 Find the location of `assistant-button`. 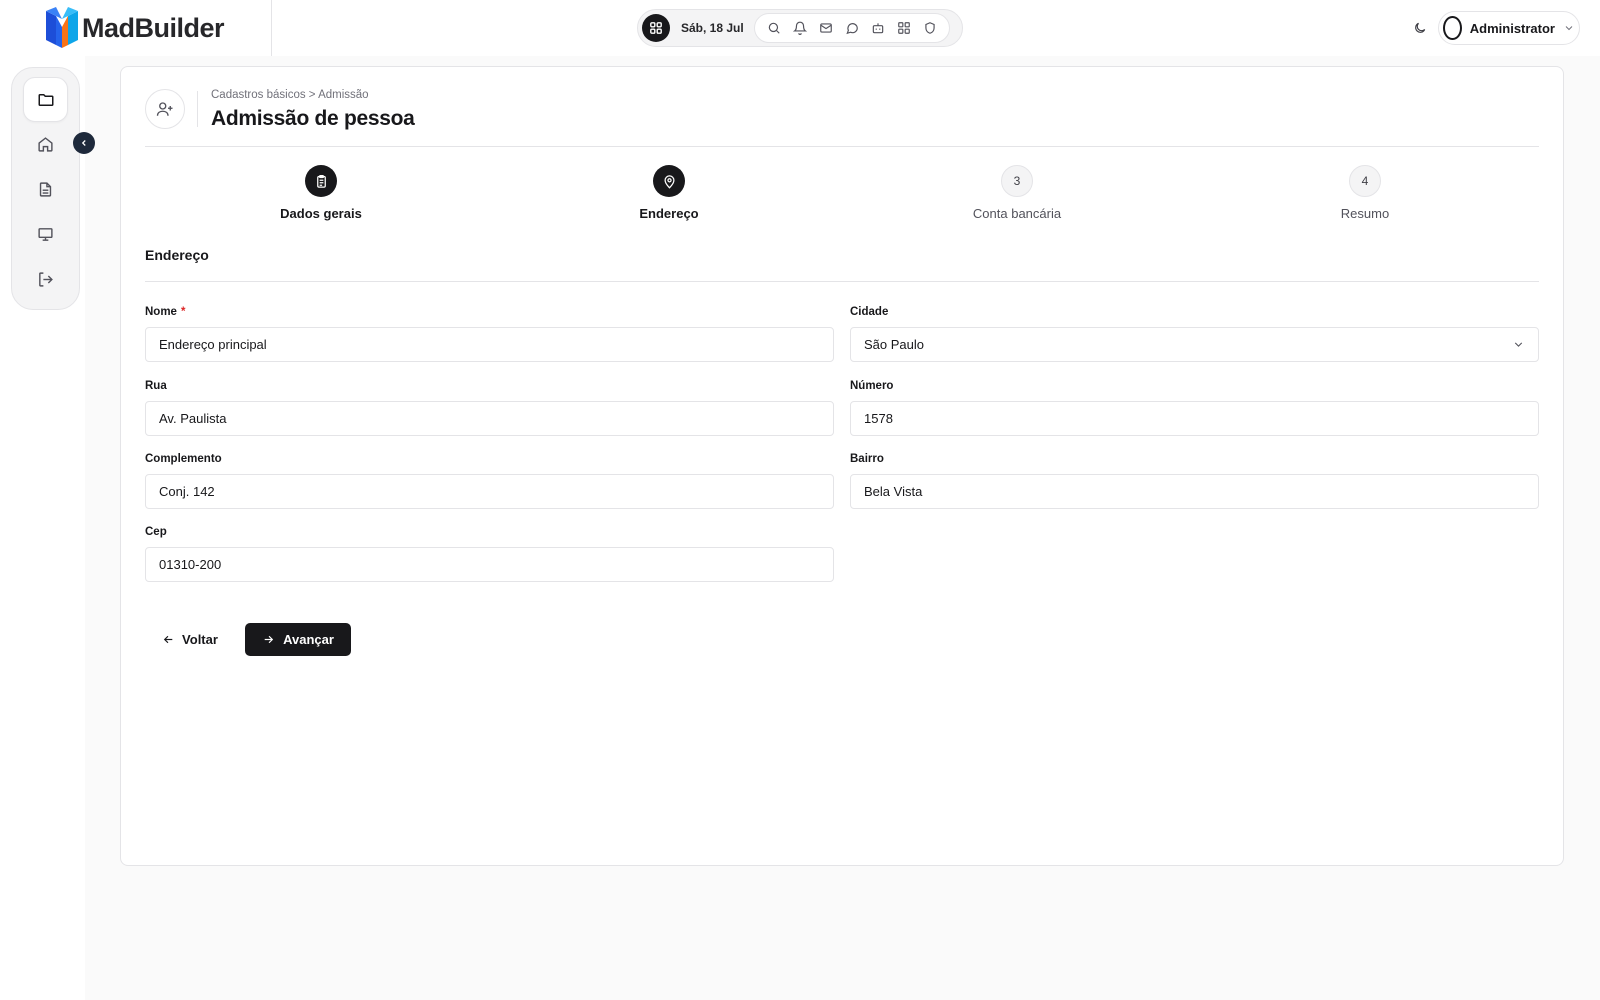

assistant-button is located at coordinates (878, 28).